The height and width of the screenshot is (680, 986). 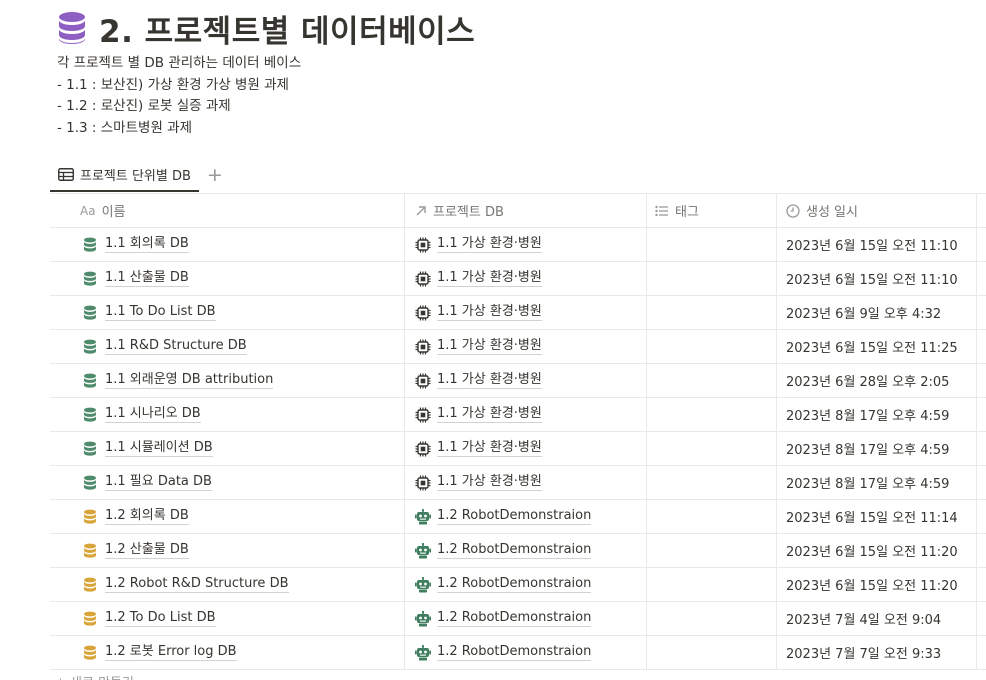 What do you see at coordinates (215, 175) in the screenshot?
I see `add-view-button: +` at bounding box center [215, 175].